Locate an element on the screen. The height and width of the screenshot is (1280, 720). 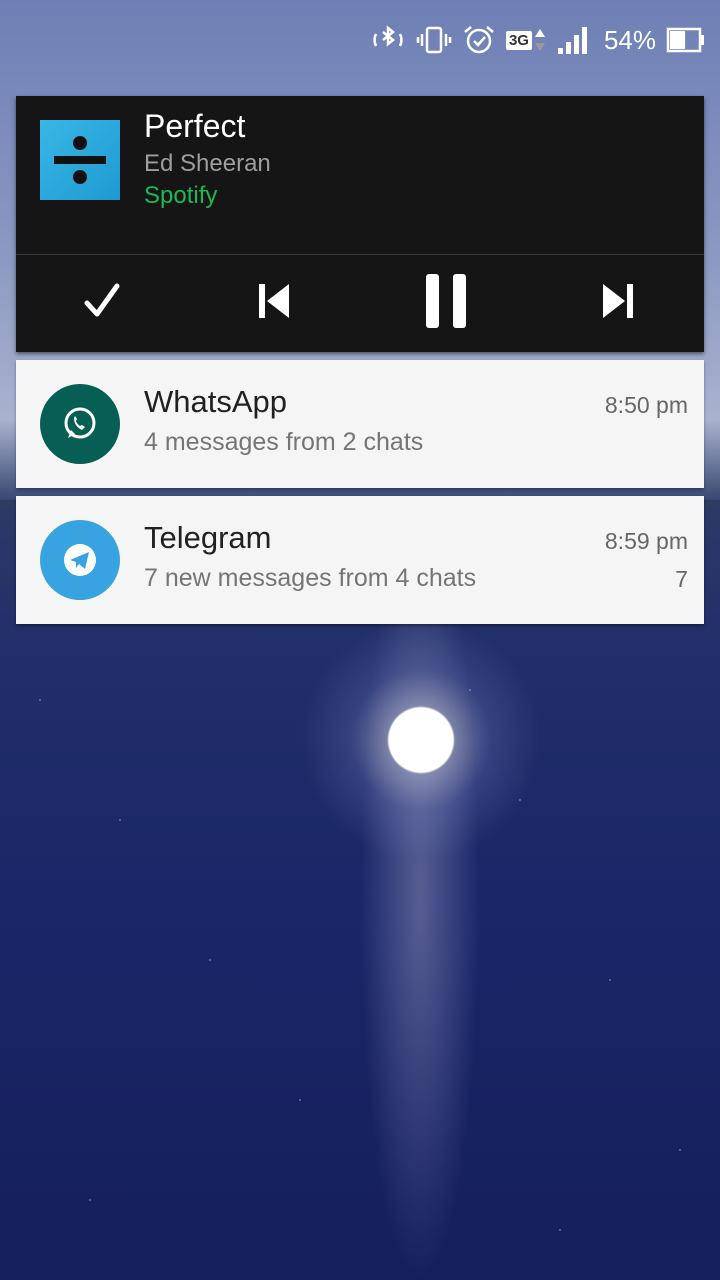
battery-percent: 54% is located at coordinates (629, 39).